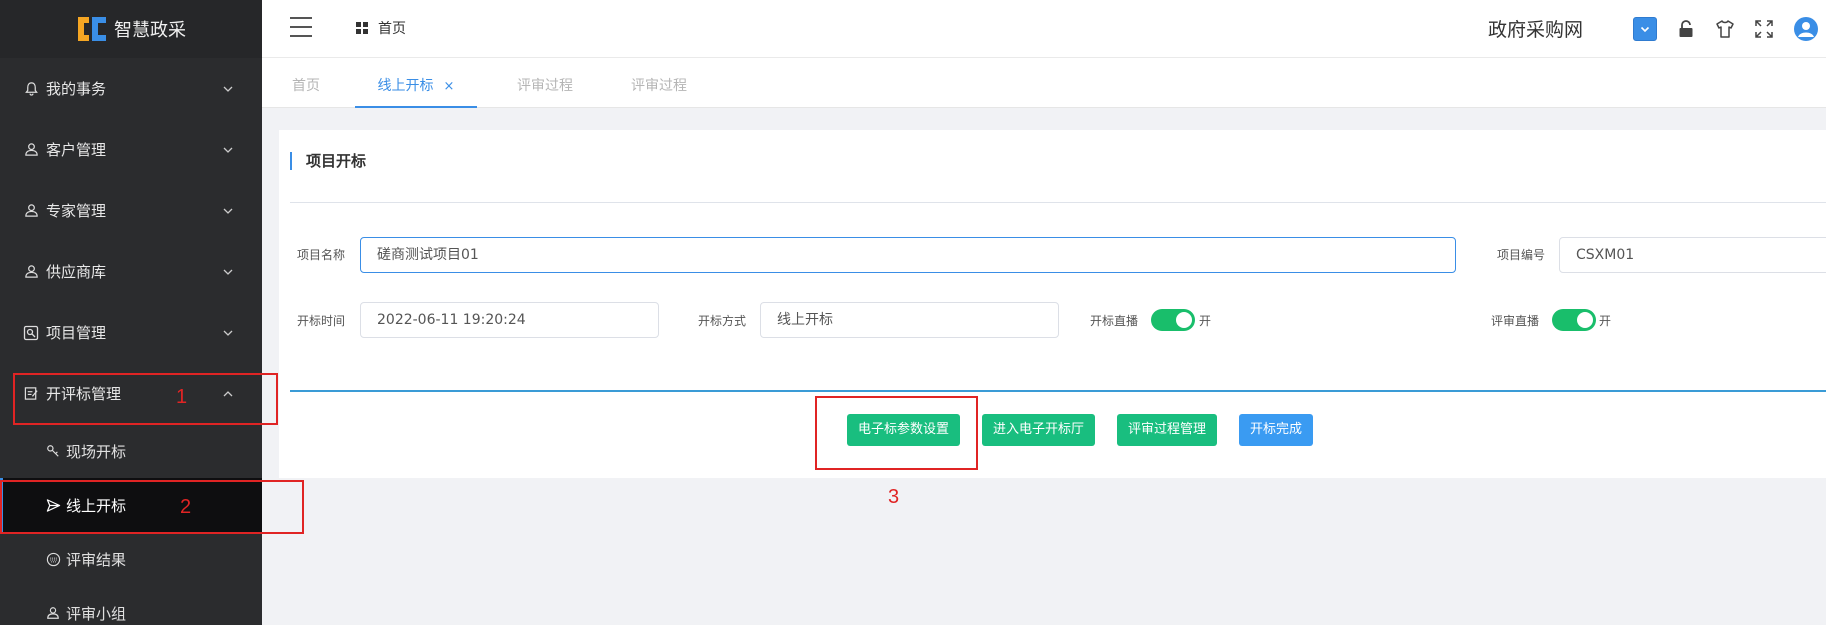 The height and width of the screenshot is (625, 1826). I want to click on open-time-label: 开标时间, so click(321, 321).